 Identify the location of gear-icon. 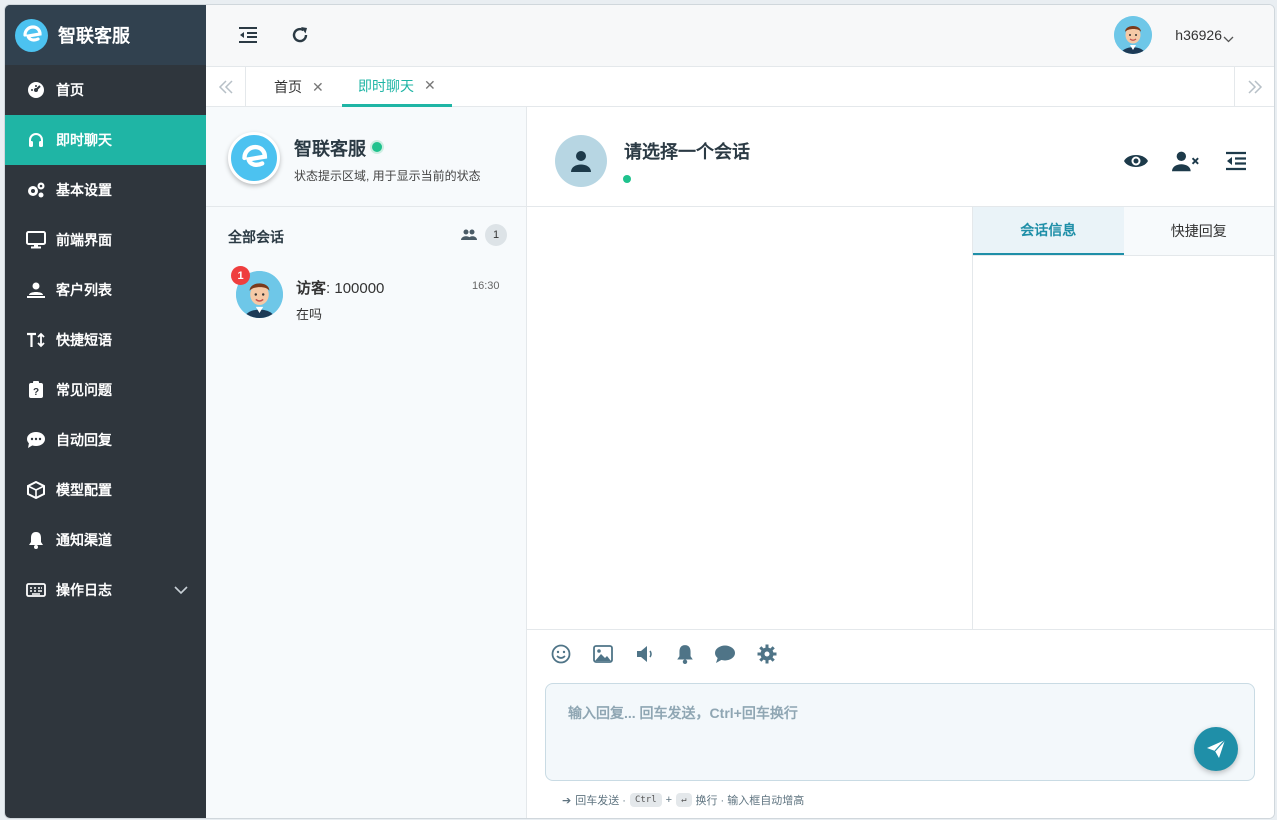
(767, 654).